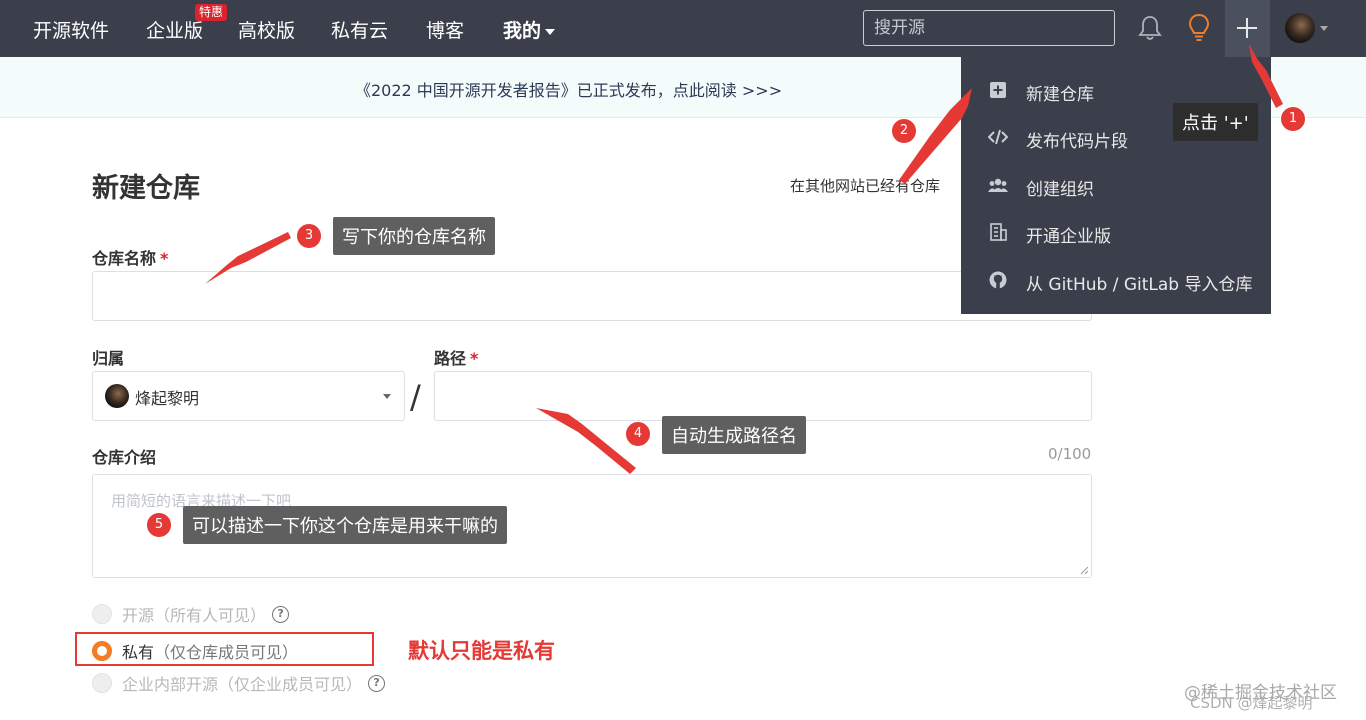 The width and height of the screenshot is (1366, 720). I want to click on tooltip-step-1: 点击 '+', so click(1215, 122).